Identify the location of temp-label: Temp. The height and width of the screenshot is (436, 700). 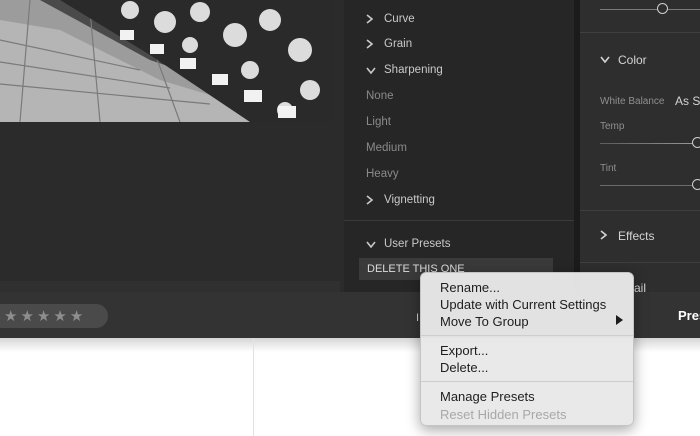
(612, 126).